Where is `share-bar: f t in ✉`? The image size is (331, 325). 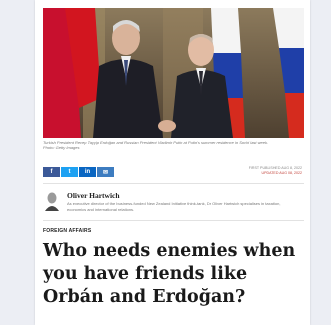
share-bar: f t in ✉ is located at coordinates (78, 172).